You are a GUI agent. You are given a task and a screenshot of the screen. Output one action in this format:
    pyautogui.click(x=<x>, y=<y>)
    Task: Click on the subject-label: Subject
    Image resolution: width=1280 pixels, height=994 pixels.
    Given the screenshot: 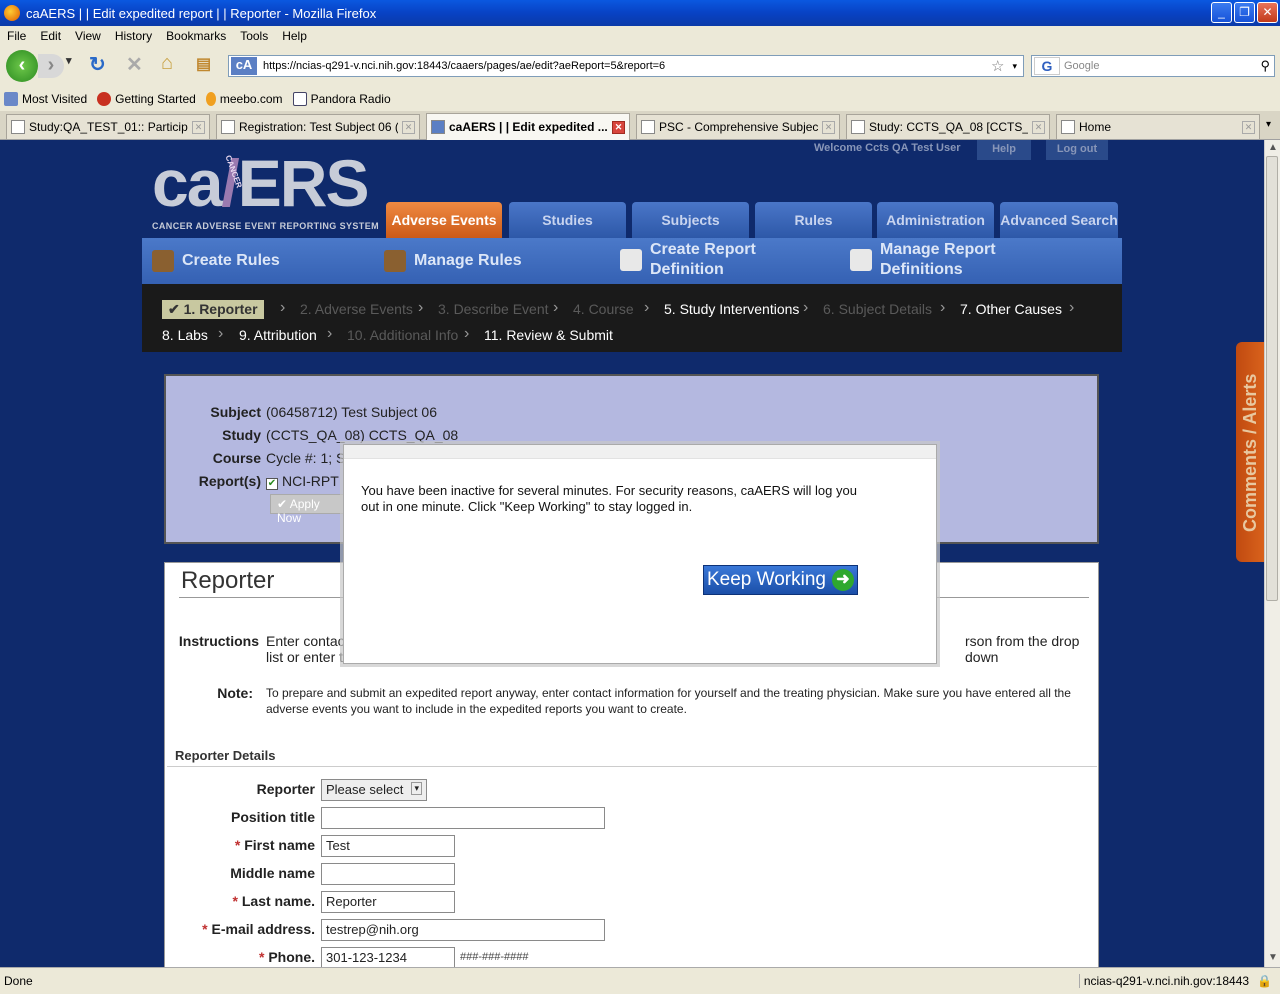 What is the action you would take?
    pyautogui.click(x=235, y=412)
    